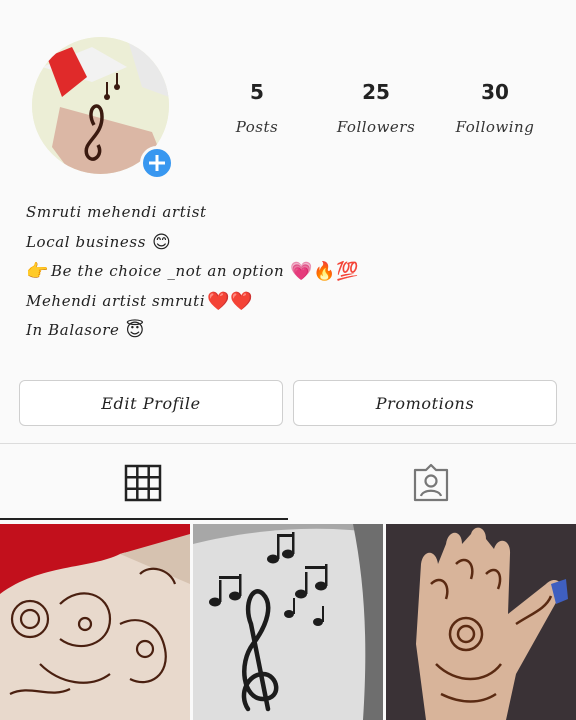  I want to click on posts-count: 5, so click(257, 92).